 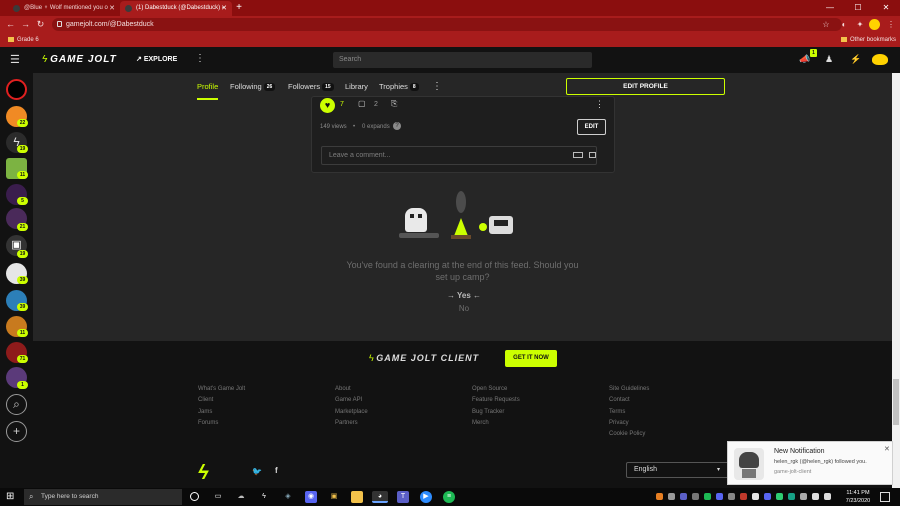 I want to click on extension-circle-icon: ◐, so click(x=844, y=24).